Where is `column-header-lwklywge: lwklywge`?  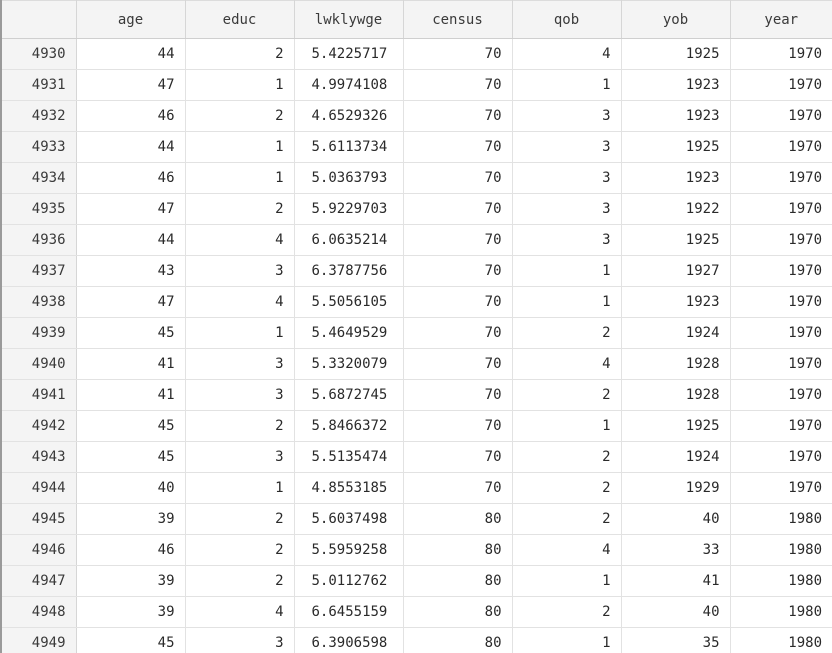 column-header-lwklywge: lwklywge is located at coordinates (349, 19).